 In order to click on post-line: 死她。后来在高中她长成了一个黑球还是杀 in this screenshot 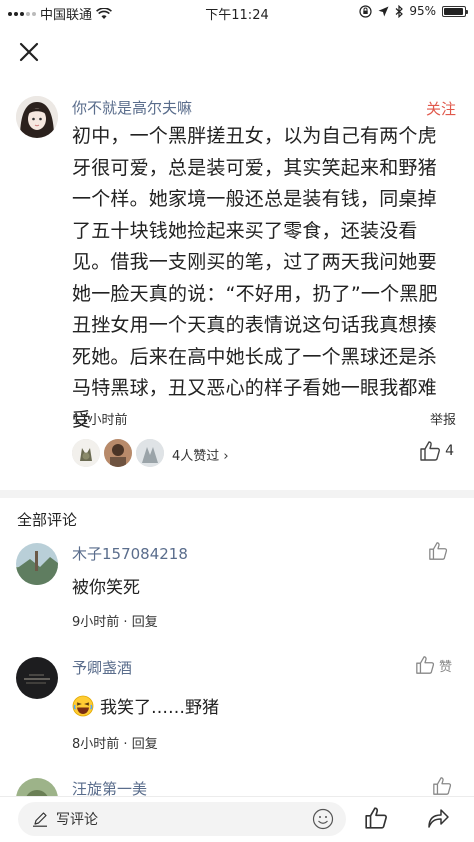, I will do `click(254, 356)`.